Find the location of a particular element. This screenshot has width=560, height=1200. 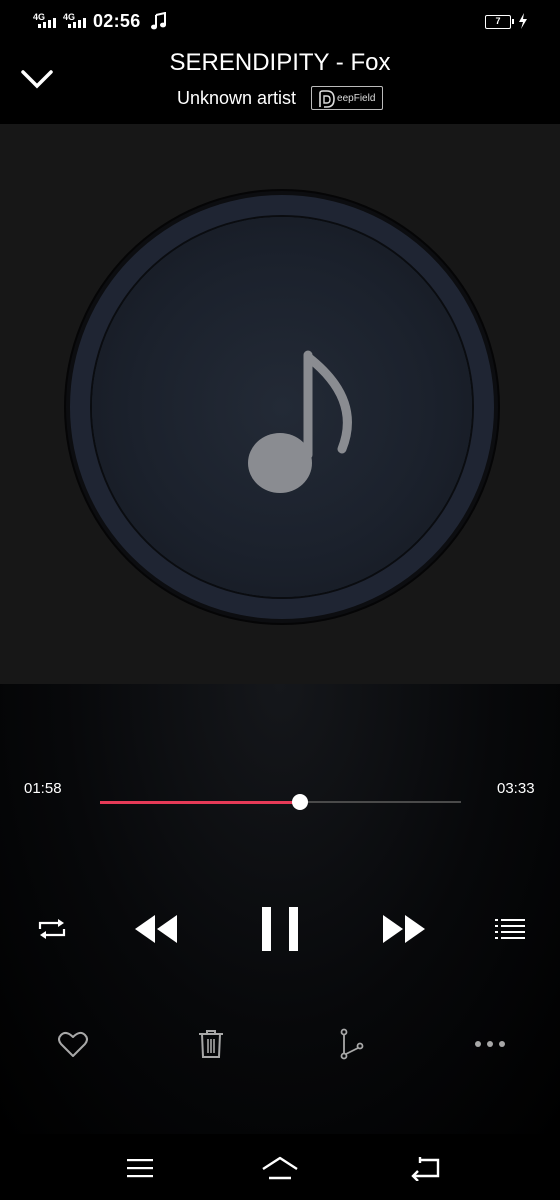

share-icon is located at coordinates (352, 1044).